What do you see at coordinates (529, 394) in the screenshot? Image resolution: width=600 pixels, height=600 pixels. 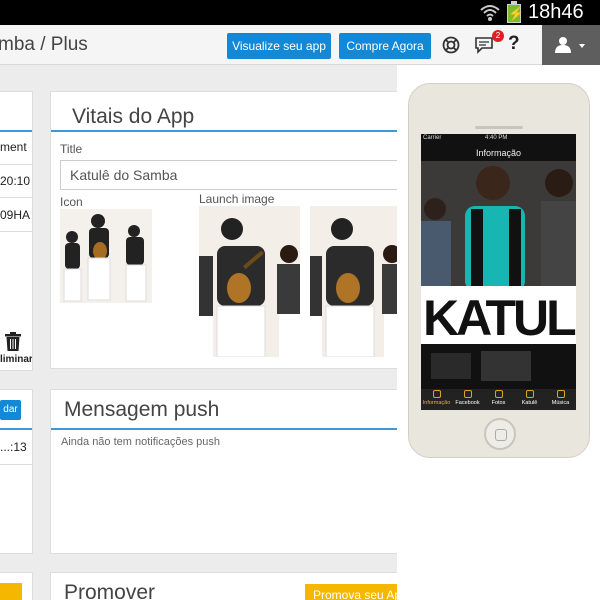 I see `link-icon` at bounding box center [529, 394].